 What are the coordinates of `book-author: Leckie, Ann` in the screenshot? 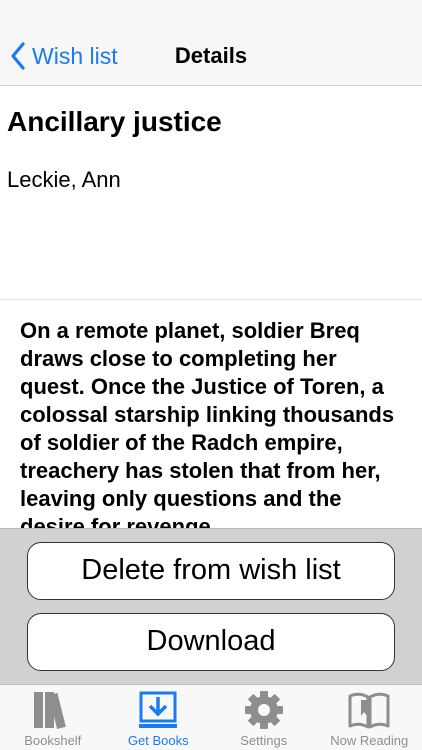 It's located at (64, 179).